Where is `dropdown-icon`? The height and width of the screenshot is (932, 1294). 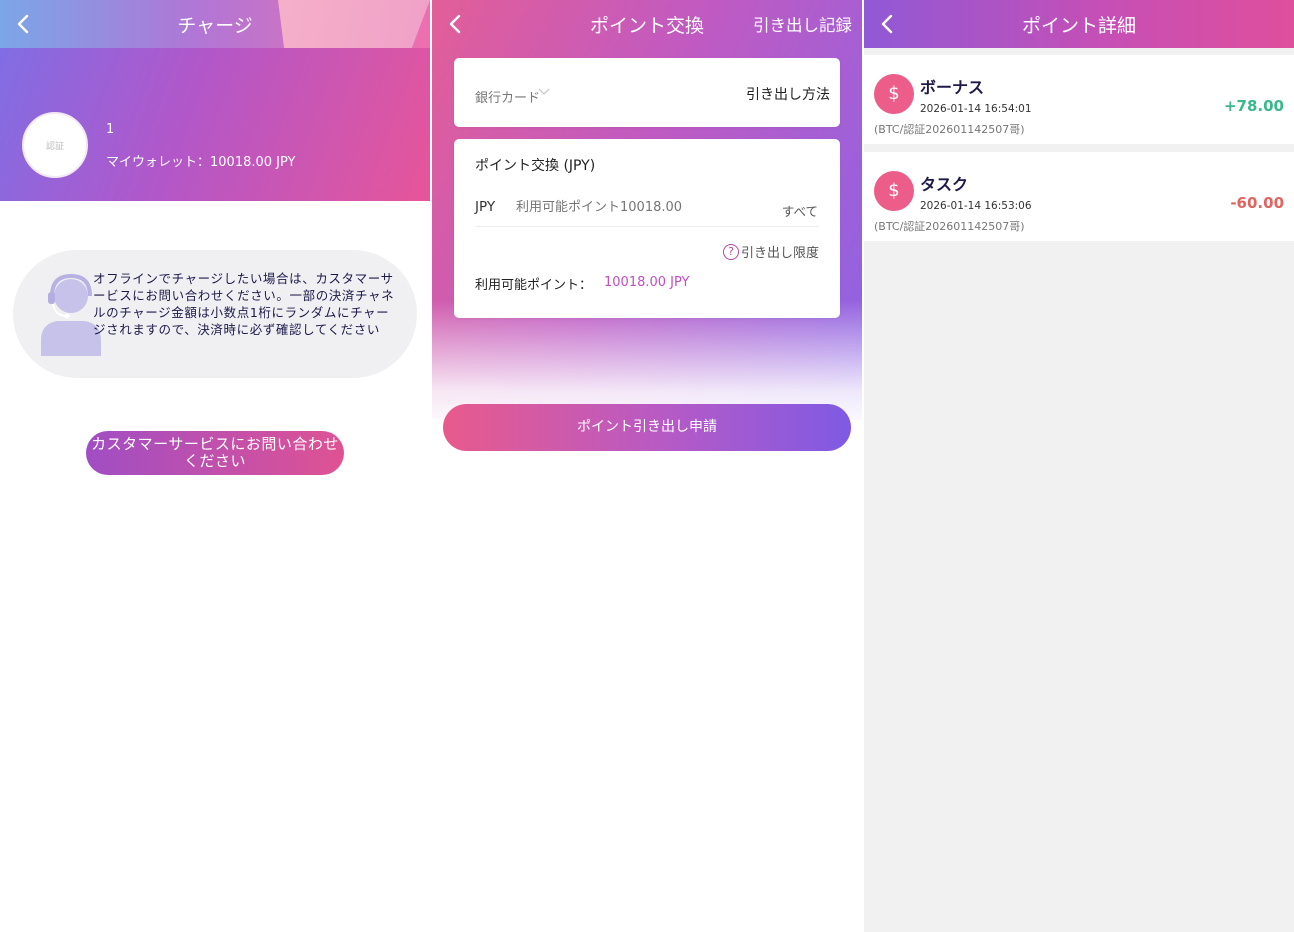
dropdown-icon is located at coordinates (544, 91).